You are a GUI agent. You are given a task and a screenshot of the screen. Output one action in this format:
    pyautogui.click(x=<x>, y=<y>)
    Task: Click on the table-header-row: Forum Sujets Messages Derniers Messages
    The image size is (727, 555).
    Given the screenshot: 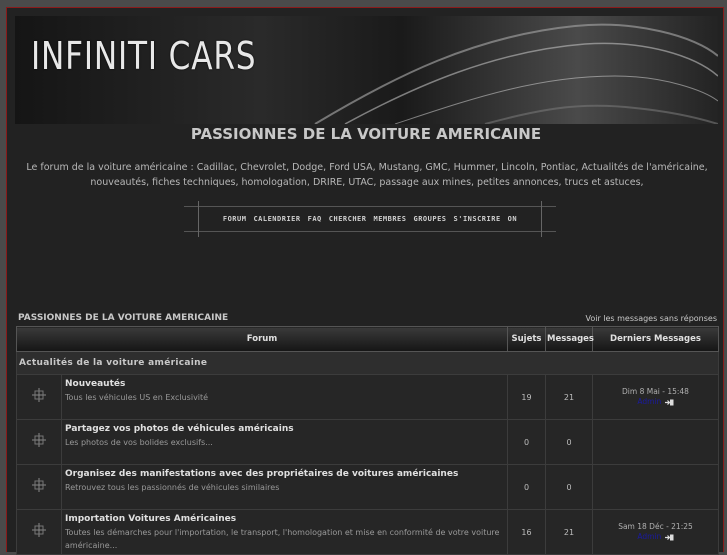 What is the action you would take?
    pyautogui.click(x=367, y=339)
    